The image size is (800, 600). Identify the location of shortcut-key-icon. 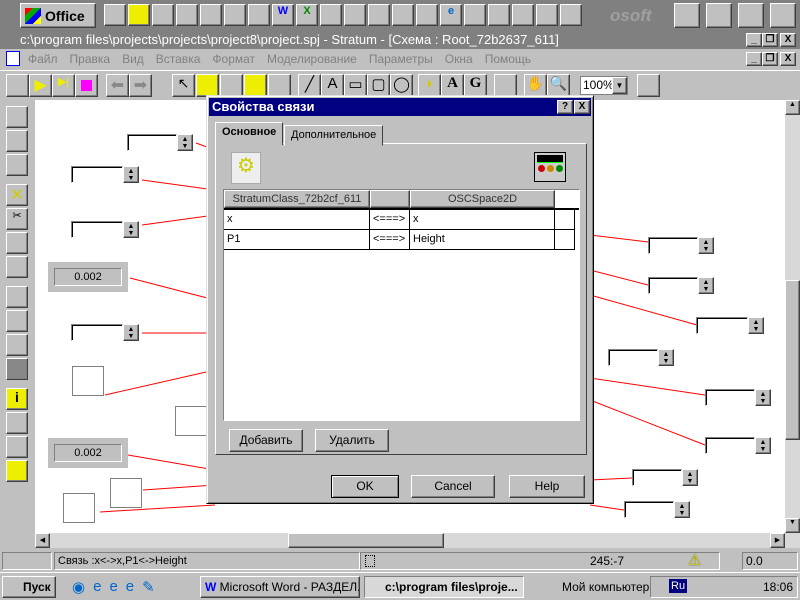
(403, 15).